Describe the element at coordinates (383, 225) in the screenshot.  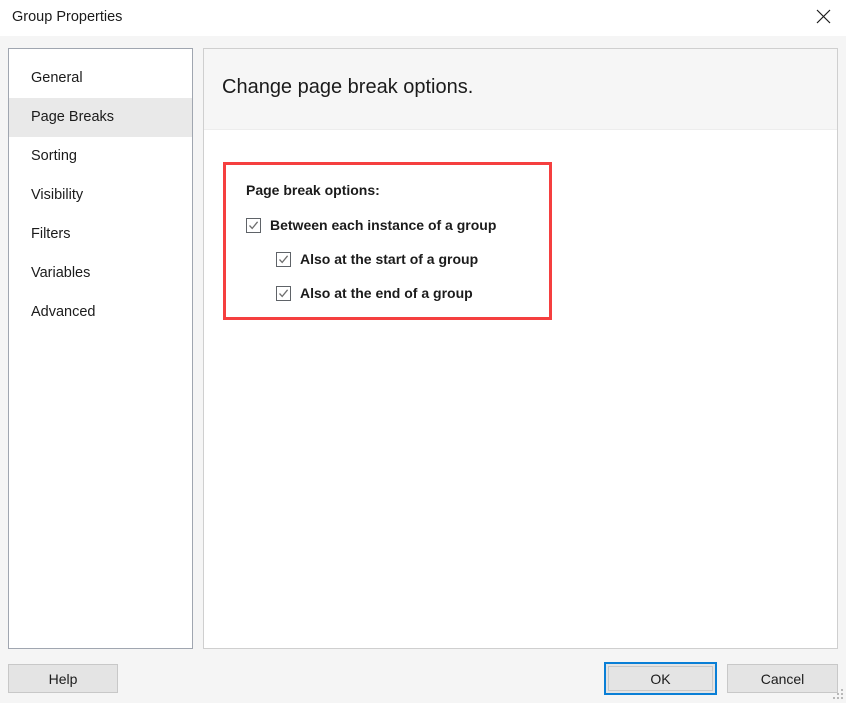
I see `checkbox-label: Between each instance of a group` at that location.